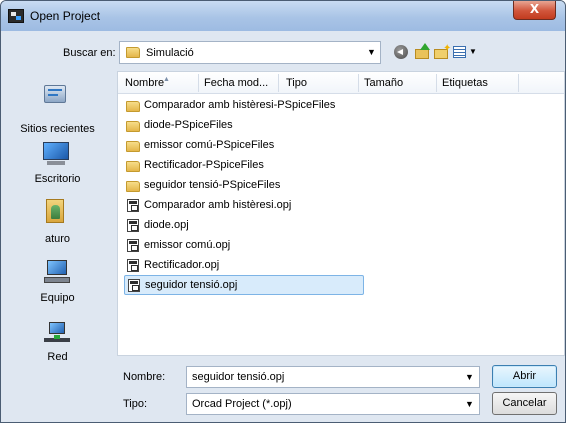  I want to click on folder-item: Rectificador-PSpiceFiles, so click(244, 166).